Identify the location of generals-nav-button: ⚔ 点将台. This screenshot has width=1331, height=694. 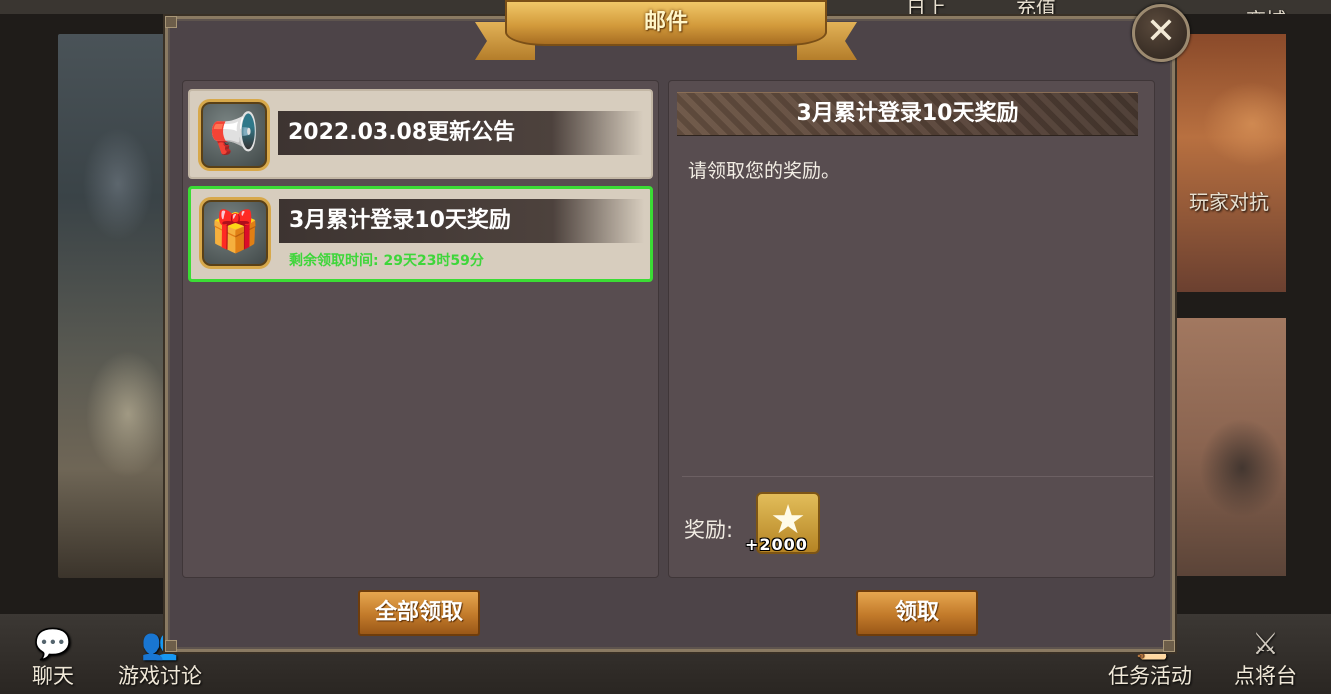
(1265, 659).